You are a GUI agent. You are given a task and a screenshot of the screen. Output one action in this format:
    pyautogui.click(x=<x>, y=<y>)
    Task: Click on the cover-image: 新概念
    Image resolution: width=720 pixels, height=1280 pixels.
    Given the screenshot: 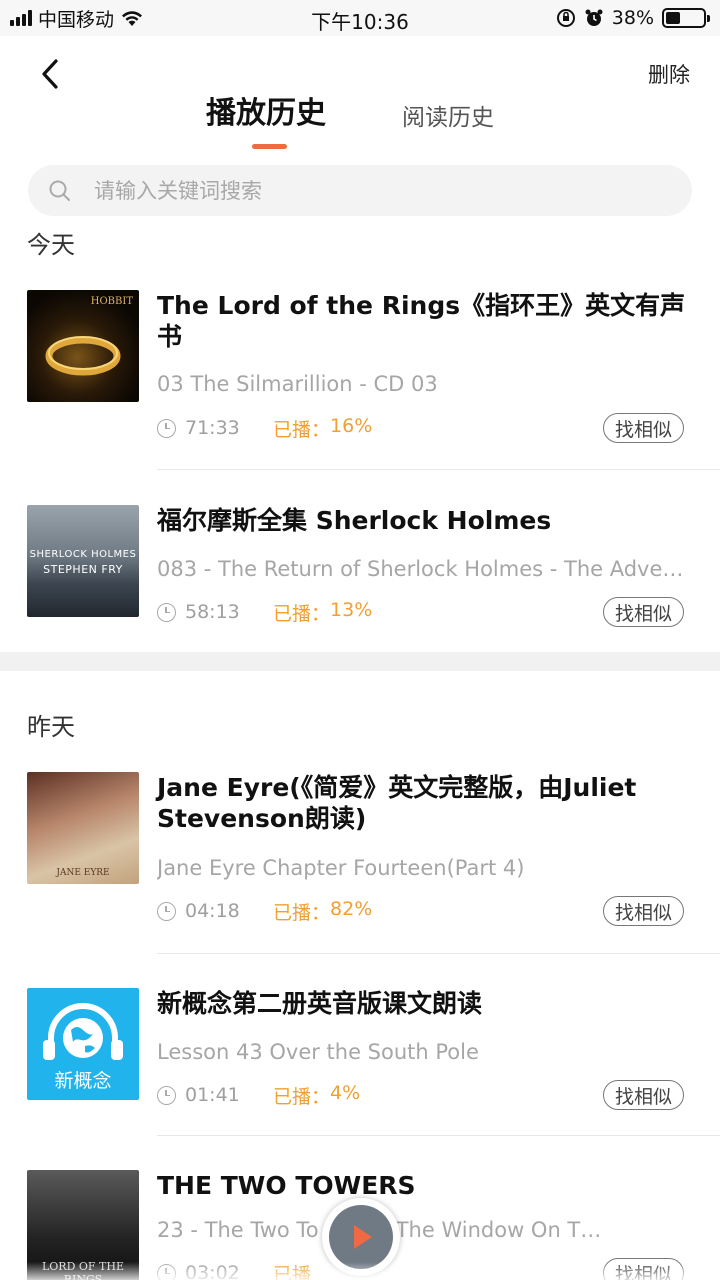 What is the action you would take?
    pyautogui.click(x=83, y=1044)
    